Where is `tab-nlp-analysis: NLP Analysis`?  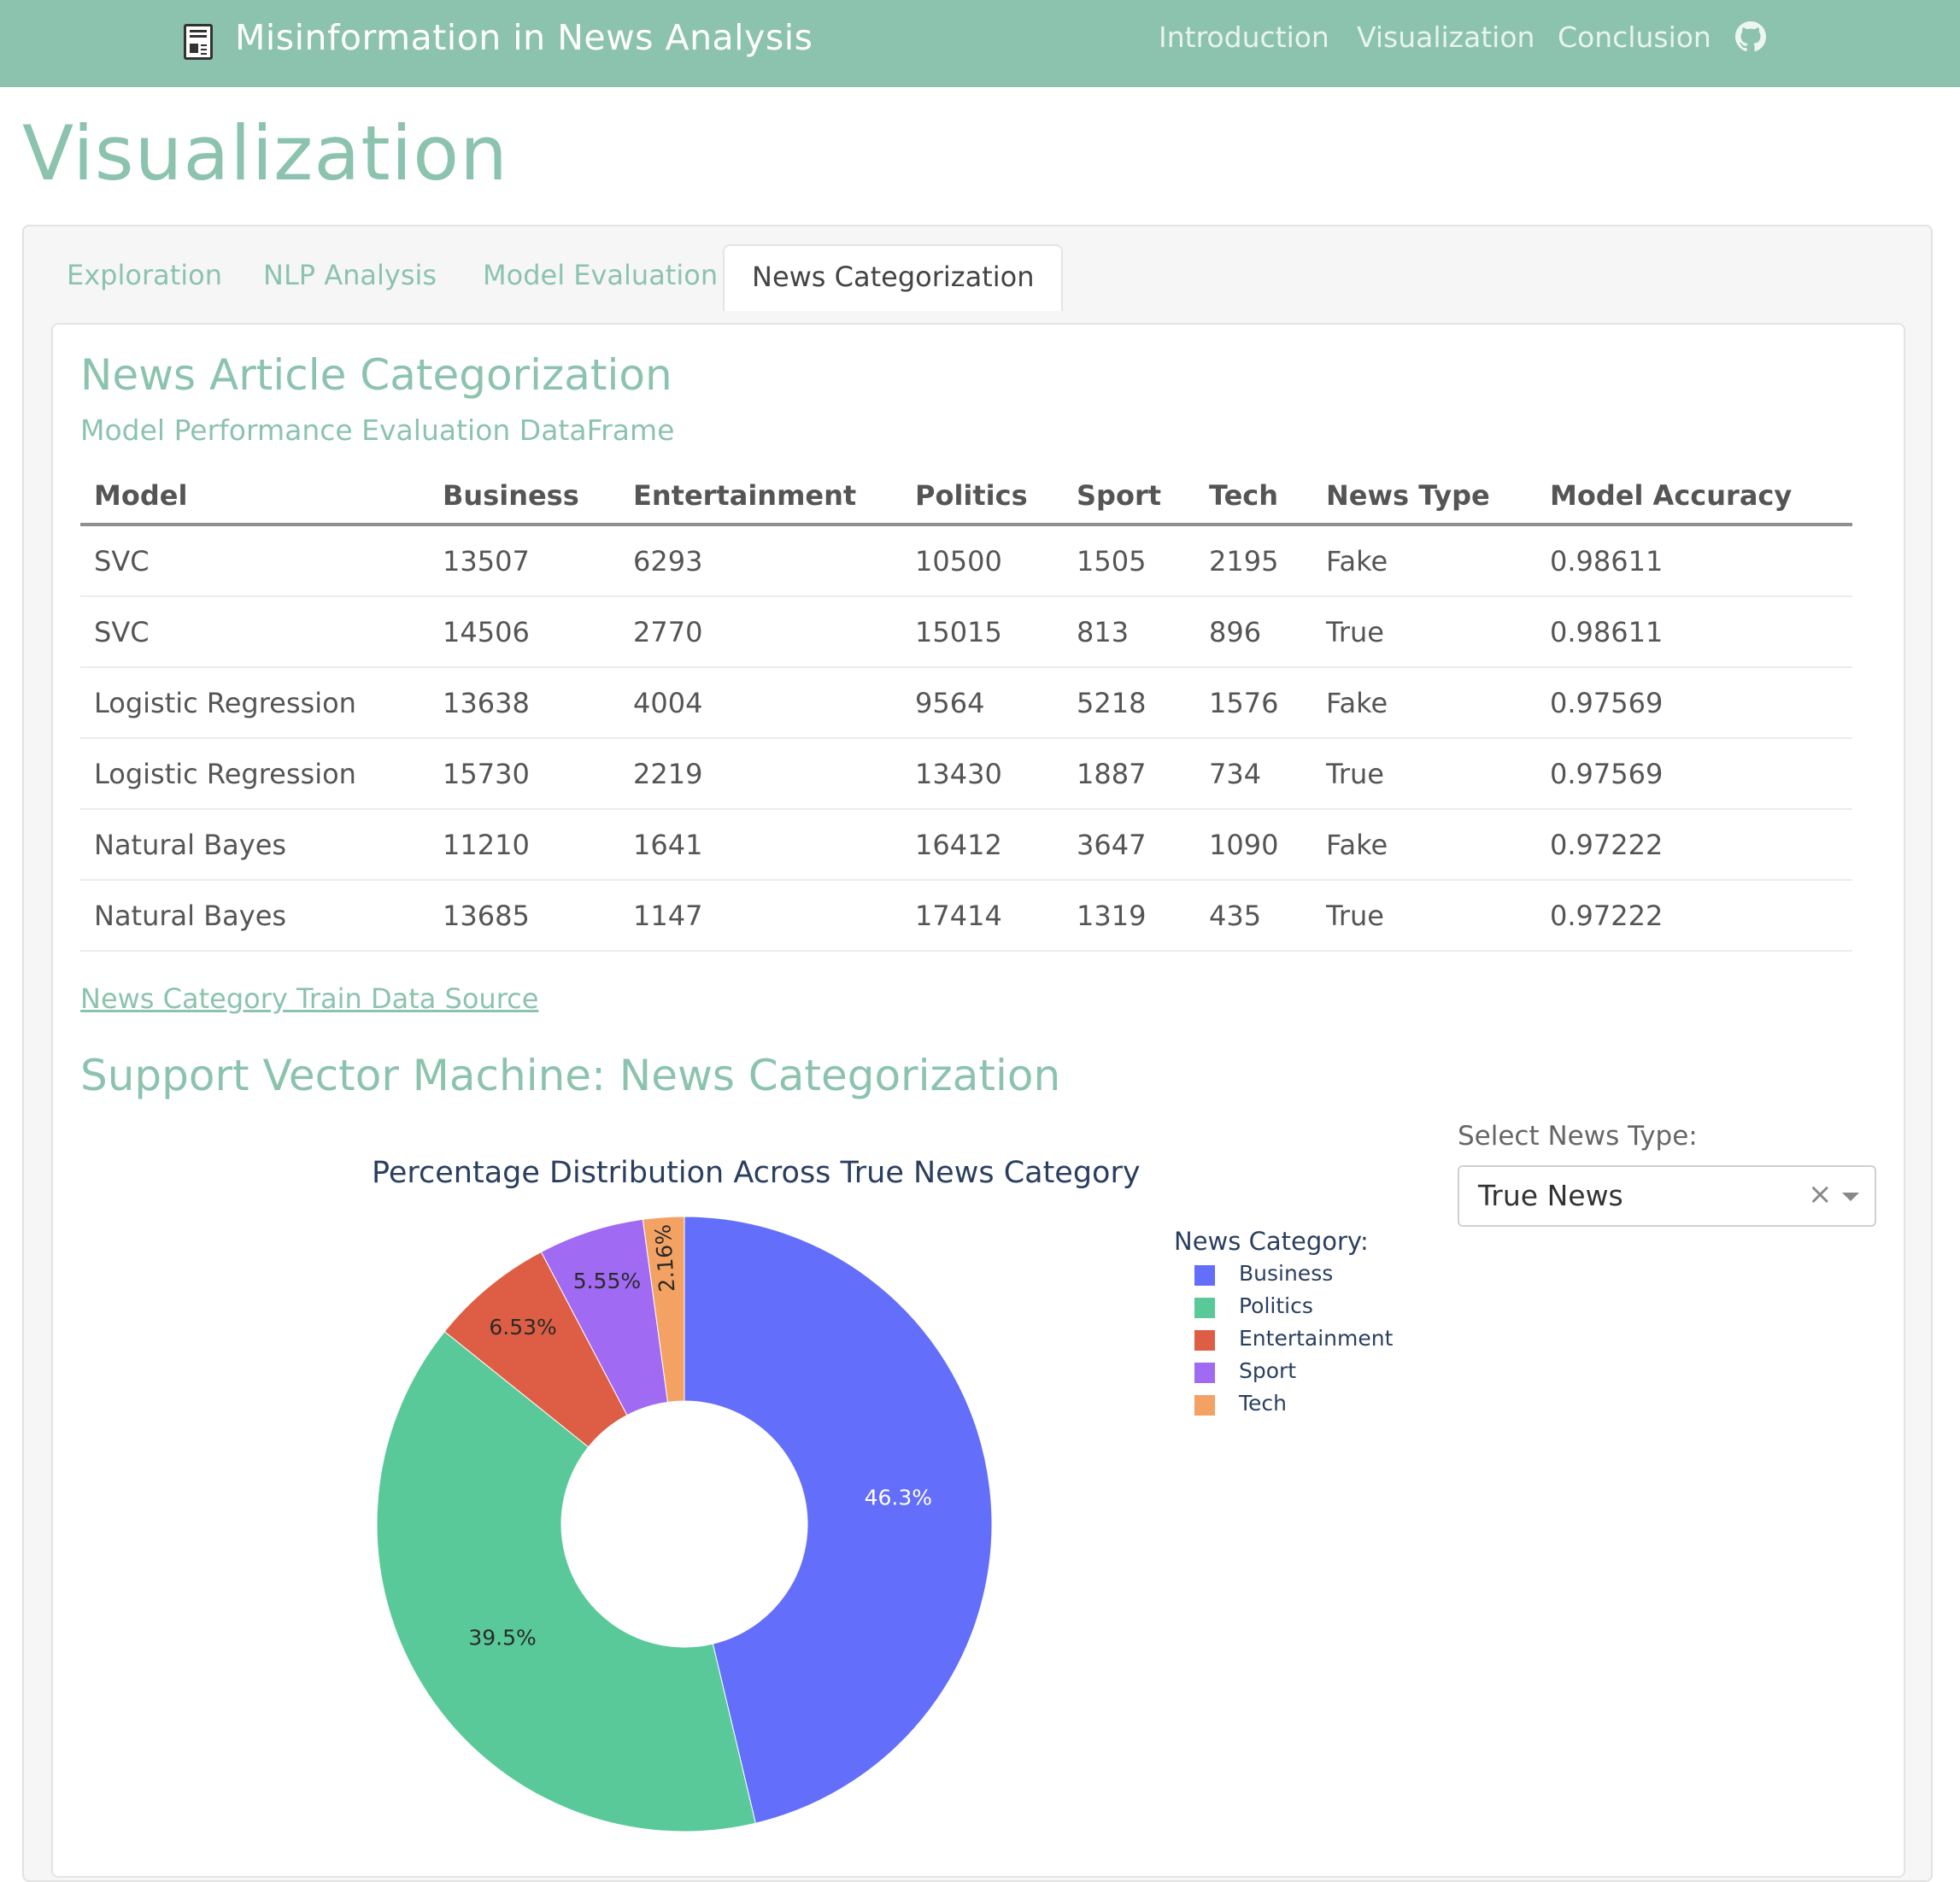 tab-nlp-analysis: NLP Analysis is located at coordinates (350, 277).